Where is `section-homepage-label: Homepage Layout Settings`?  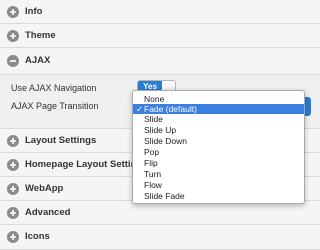
section-homepage-label: Homepage Layout Settings is located at coordinates (86, 164).